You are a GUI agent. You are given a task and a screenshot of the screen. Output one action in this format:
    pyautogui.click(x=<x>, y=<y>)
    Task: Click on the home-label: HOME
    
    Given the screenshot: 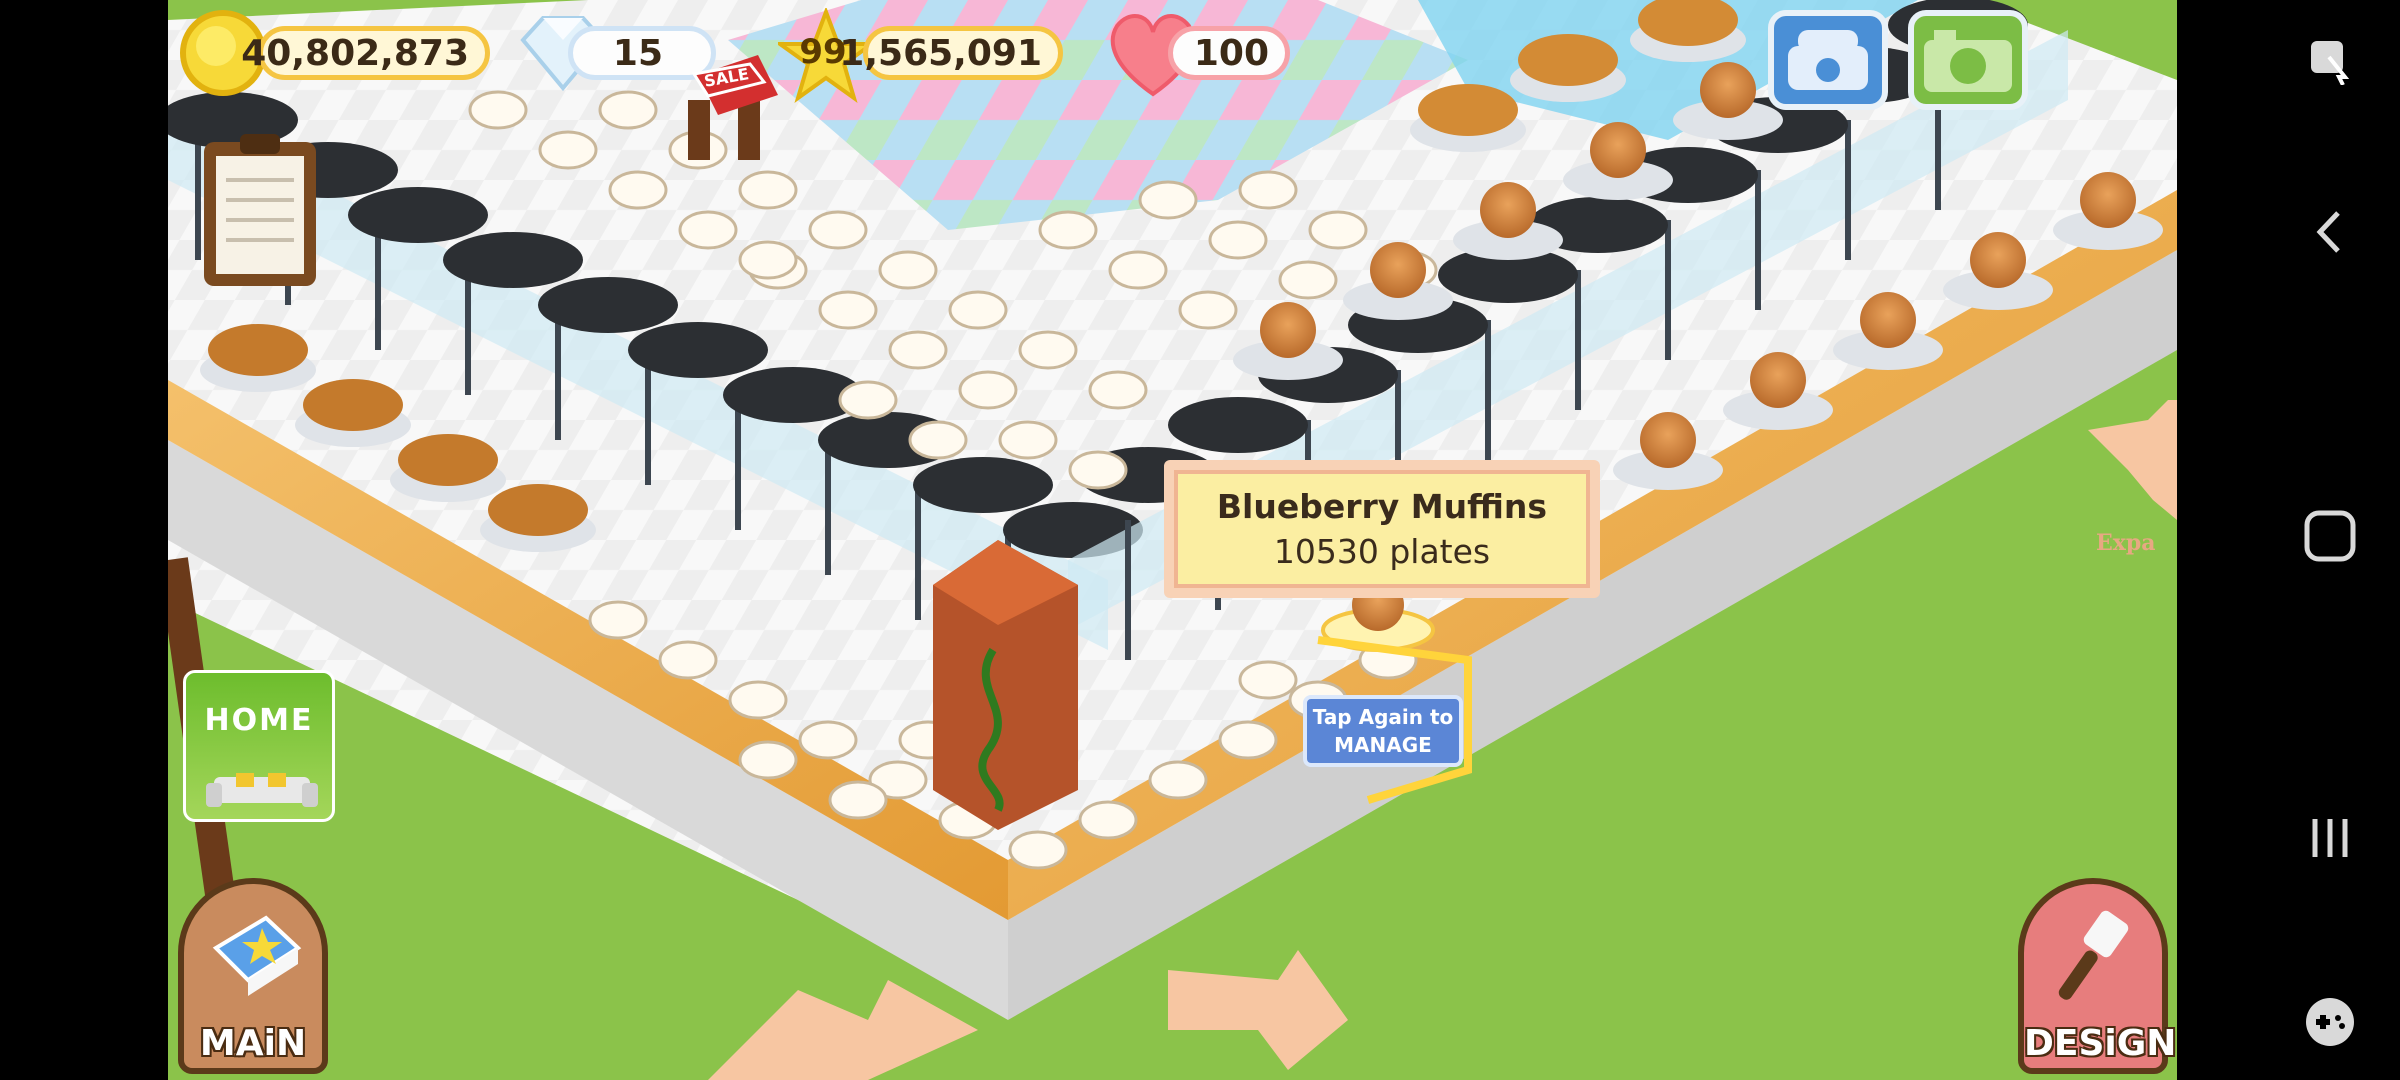 What is the action you would take?
    pyautogui.click(x=259, y=720)
    